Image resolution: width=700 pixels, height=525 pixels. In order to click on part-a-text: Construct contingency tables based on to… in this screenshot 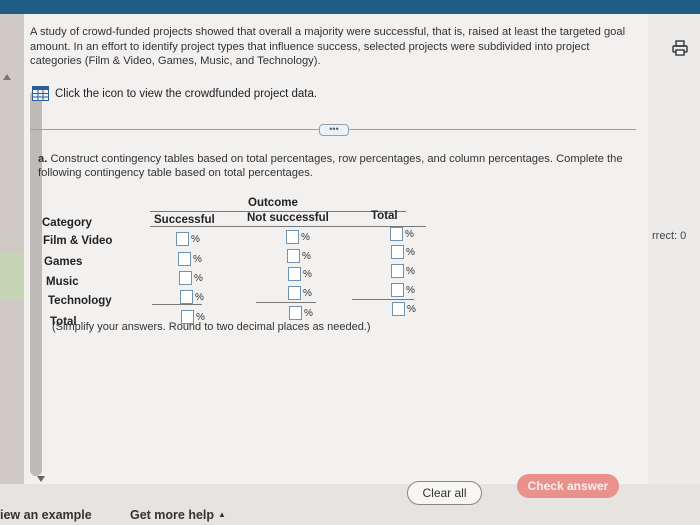, I will do `click(330, 166)`.